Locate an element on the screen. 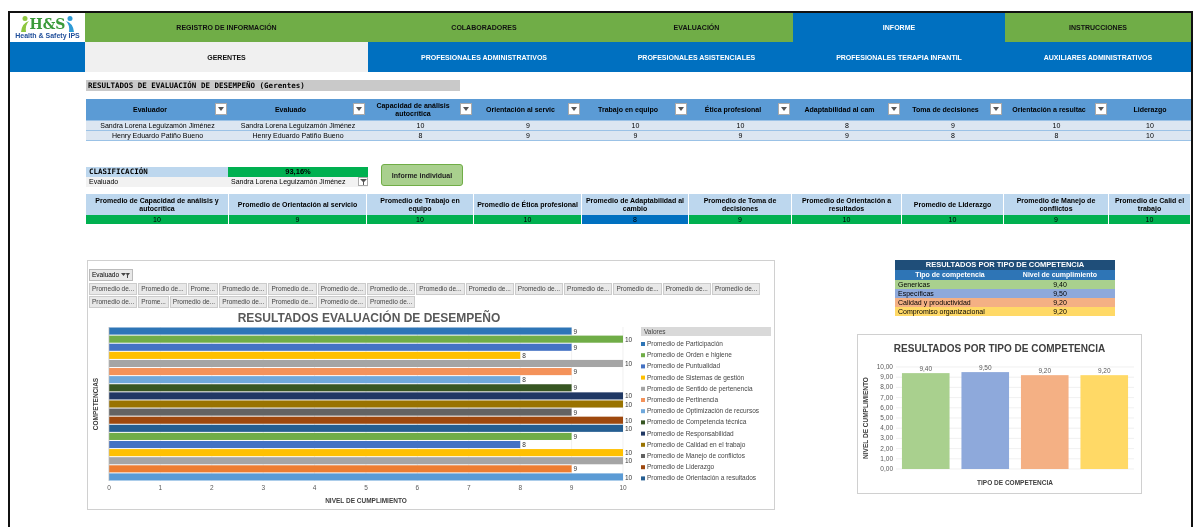  filter-button is located at coordinates (363, 181).